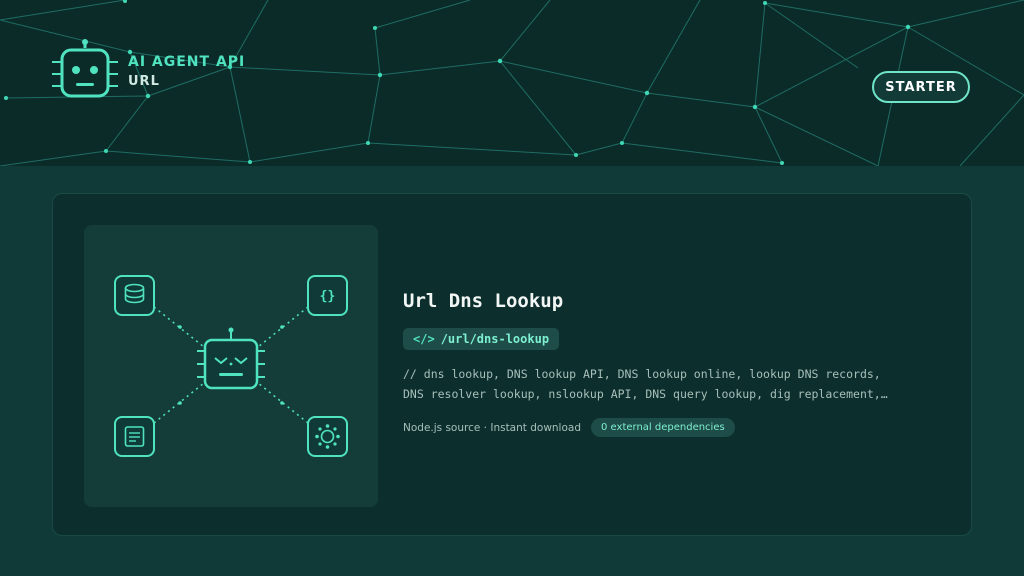  Describe the element at coordinates (186, 71) in the screenshot. I see `brand-text: AI AGENT API URL` at that location.